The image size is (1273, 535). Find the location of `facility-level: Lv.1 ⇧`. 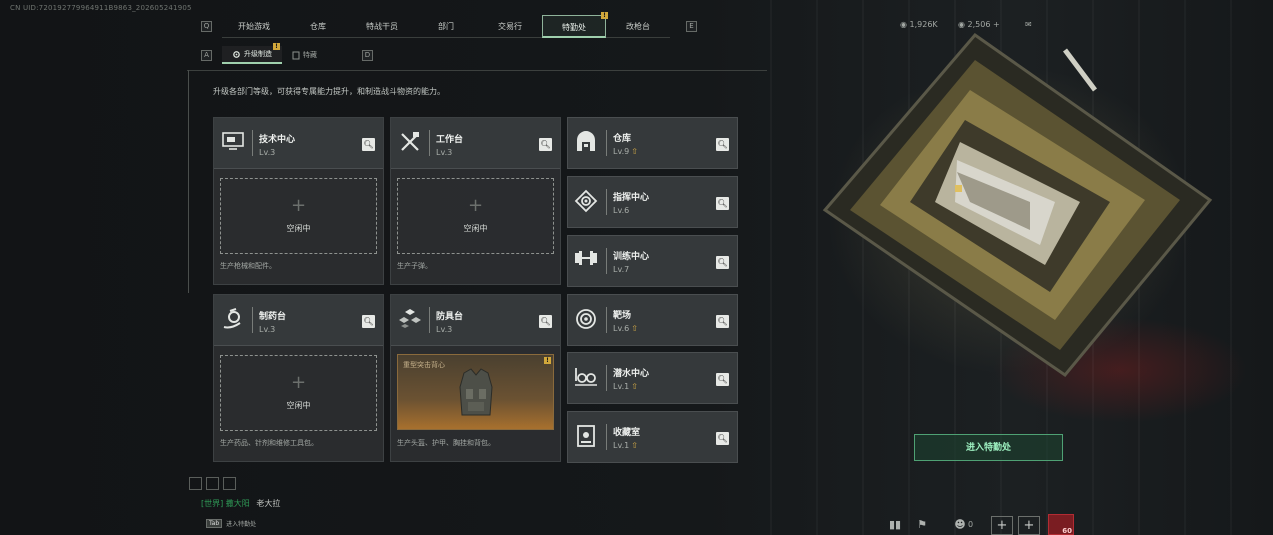

facility-level: Lv.1 ⇧ is located at coordinates (625, 386).